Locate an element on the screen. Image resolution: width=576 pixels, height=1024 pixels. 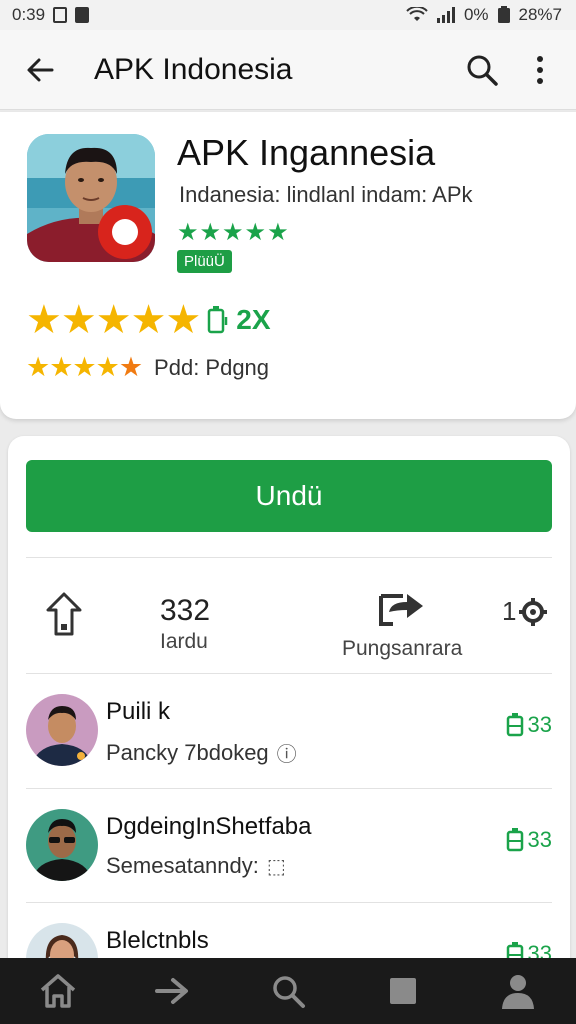
document-icon: ⬚ is located at coordinates (276, 866).